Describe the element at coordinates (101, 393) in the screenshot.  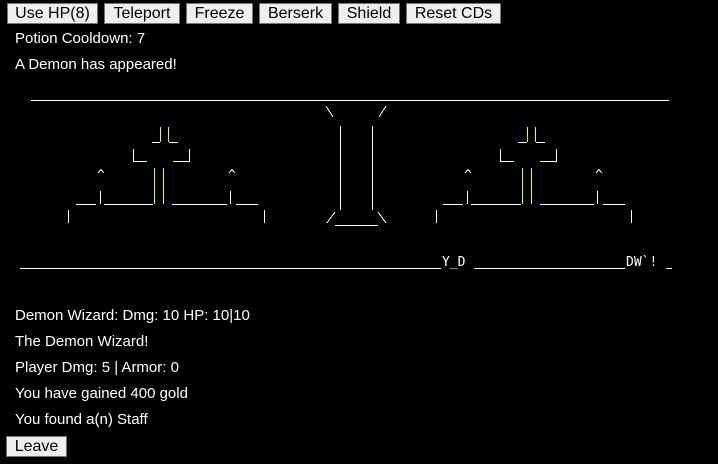
I see `gold-message: You have gained 400 gold` at that location.